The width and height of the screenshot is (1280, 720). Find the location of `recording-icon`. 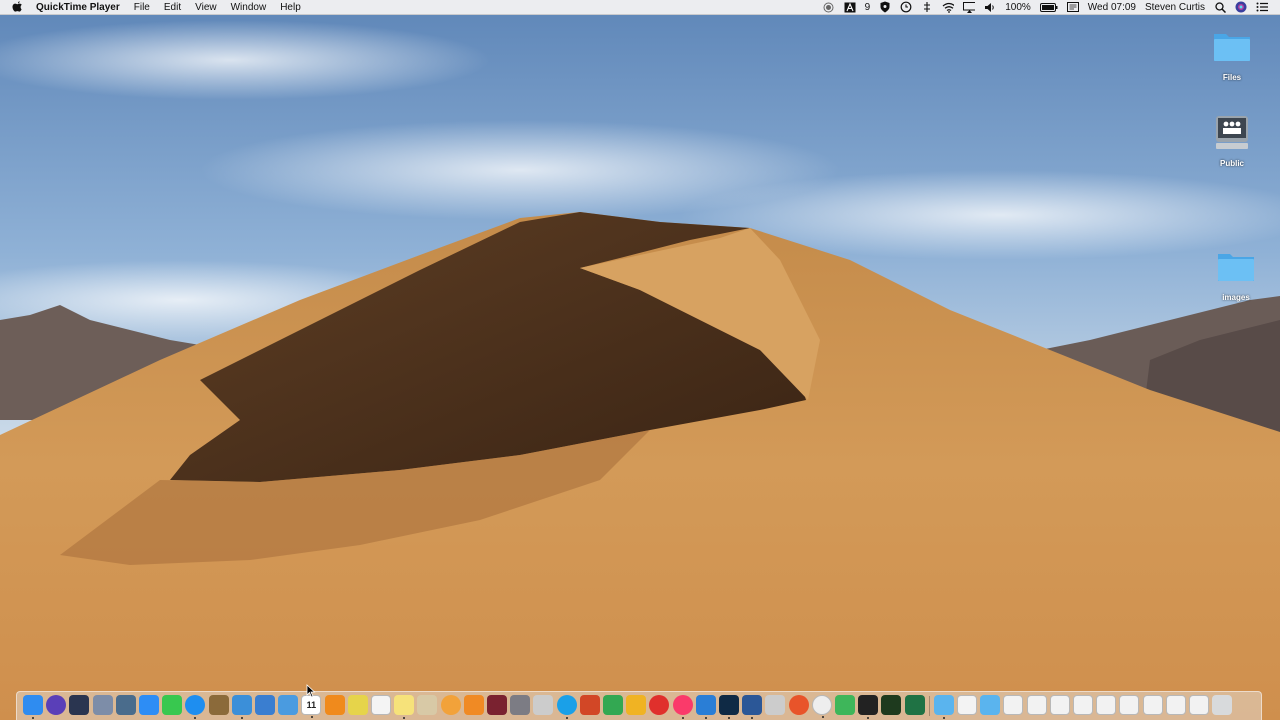

recording-icon is located at coordinates (829, 7).